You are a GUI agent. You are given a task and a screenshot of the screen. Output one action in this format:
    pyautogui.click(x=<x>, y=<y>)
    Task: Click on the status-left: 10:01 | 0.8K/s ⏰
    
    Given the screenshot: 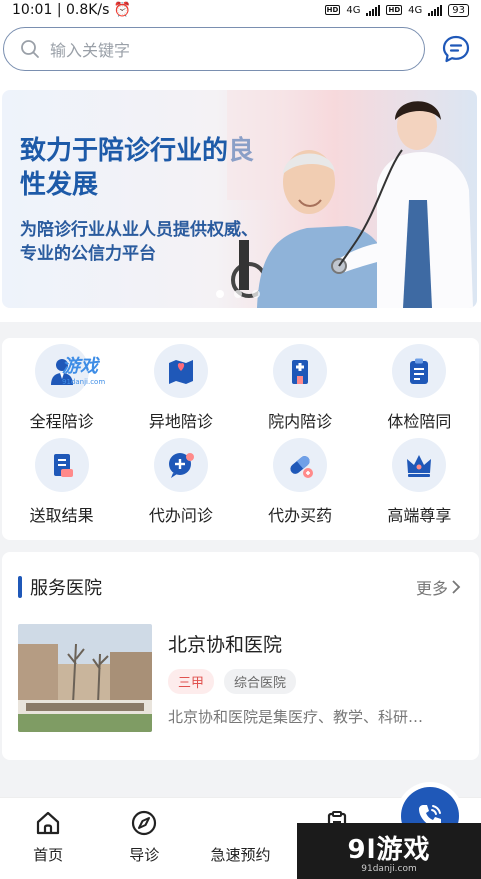 What is the action you would take?
    pyautogui.click(x=72, y=10)
    